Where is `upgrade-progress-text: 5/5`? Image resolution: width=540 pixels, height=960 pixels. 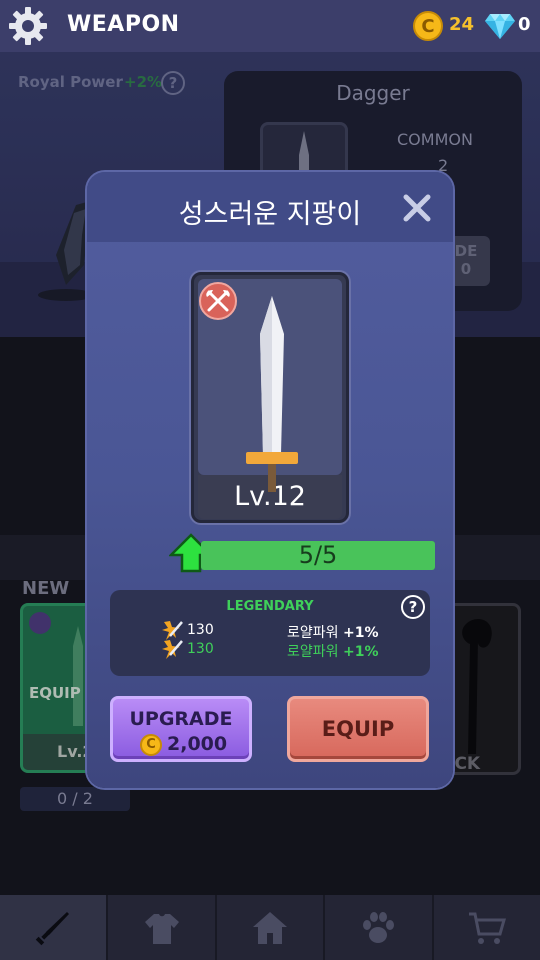
upgrade-progress-text: 5/5 is located at coordinates (318, 555).